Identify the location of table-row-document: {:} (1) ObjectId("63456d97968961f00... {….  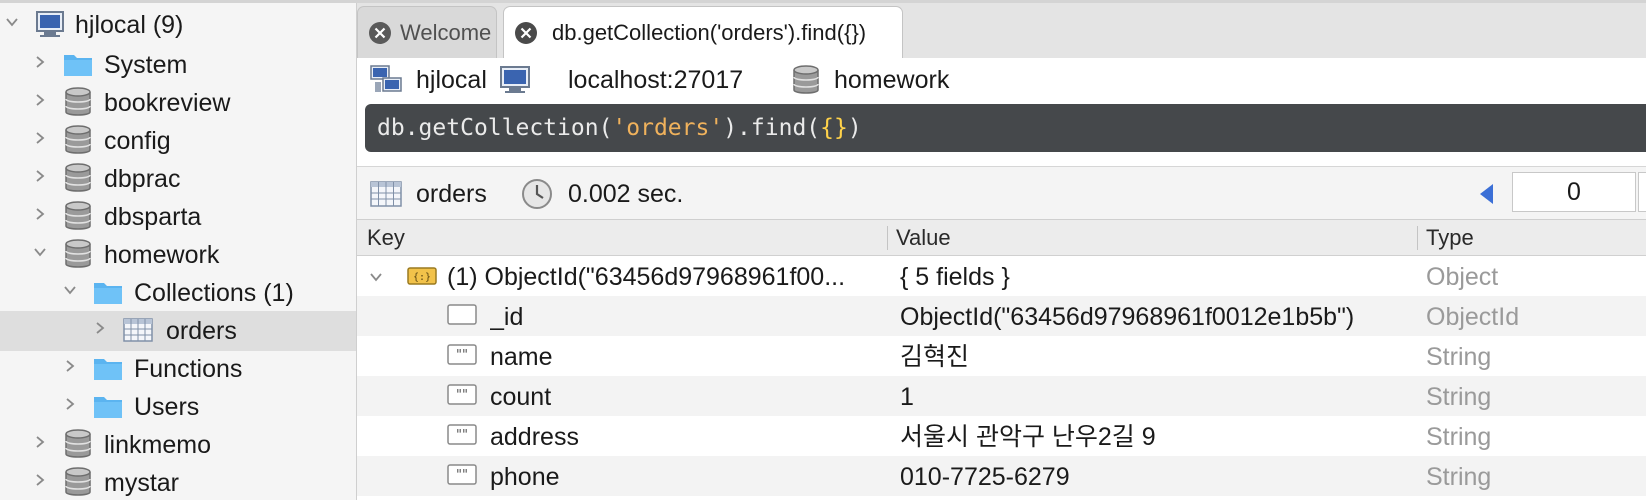
(1001, 276).